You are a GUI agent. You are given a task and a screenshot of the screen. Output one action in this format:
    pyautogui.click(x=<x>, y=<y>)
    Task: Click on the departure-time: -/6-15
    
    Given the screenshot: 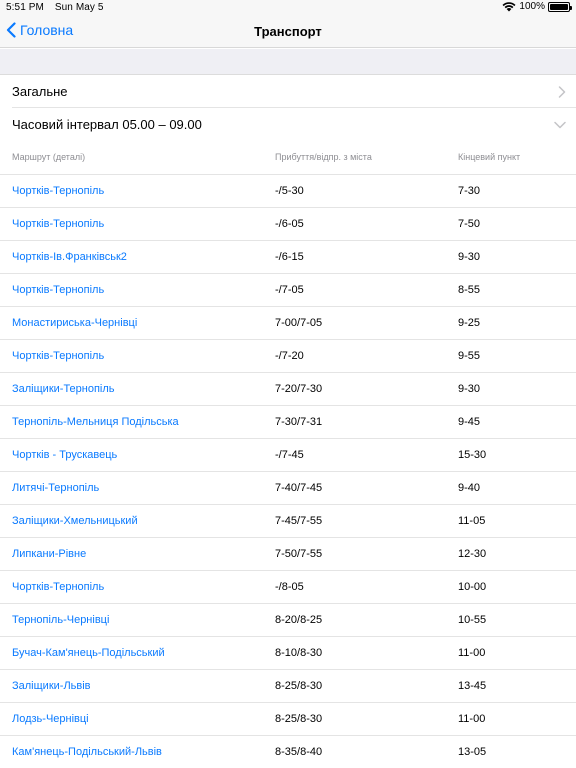 What is the action you would take?
    pyautogui.click(x=289, y=257)
    